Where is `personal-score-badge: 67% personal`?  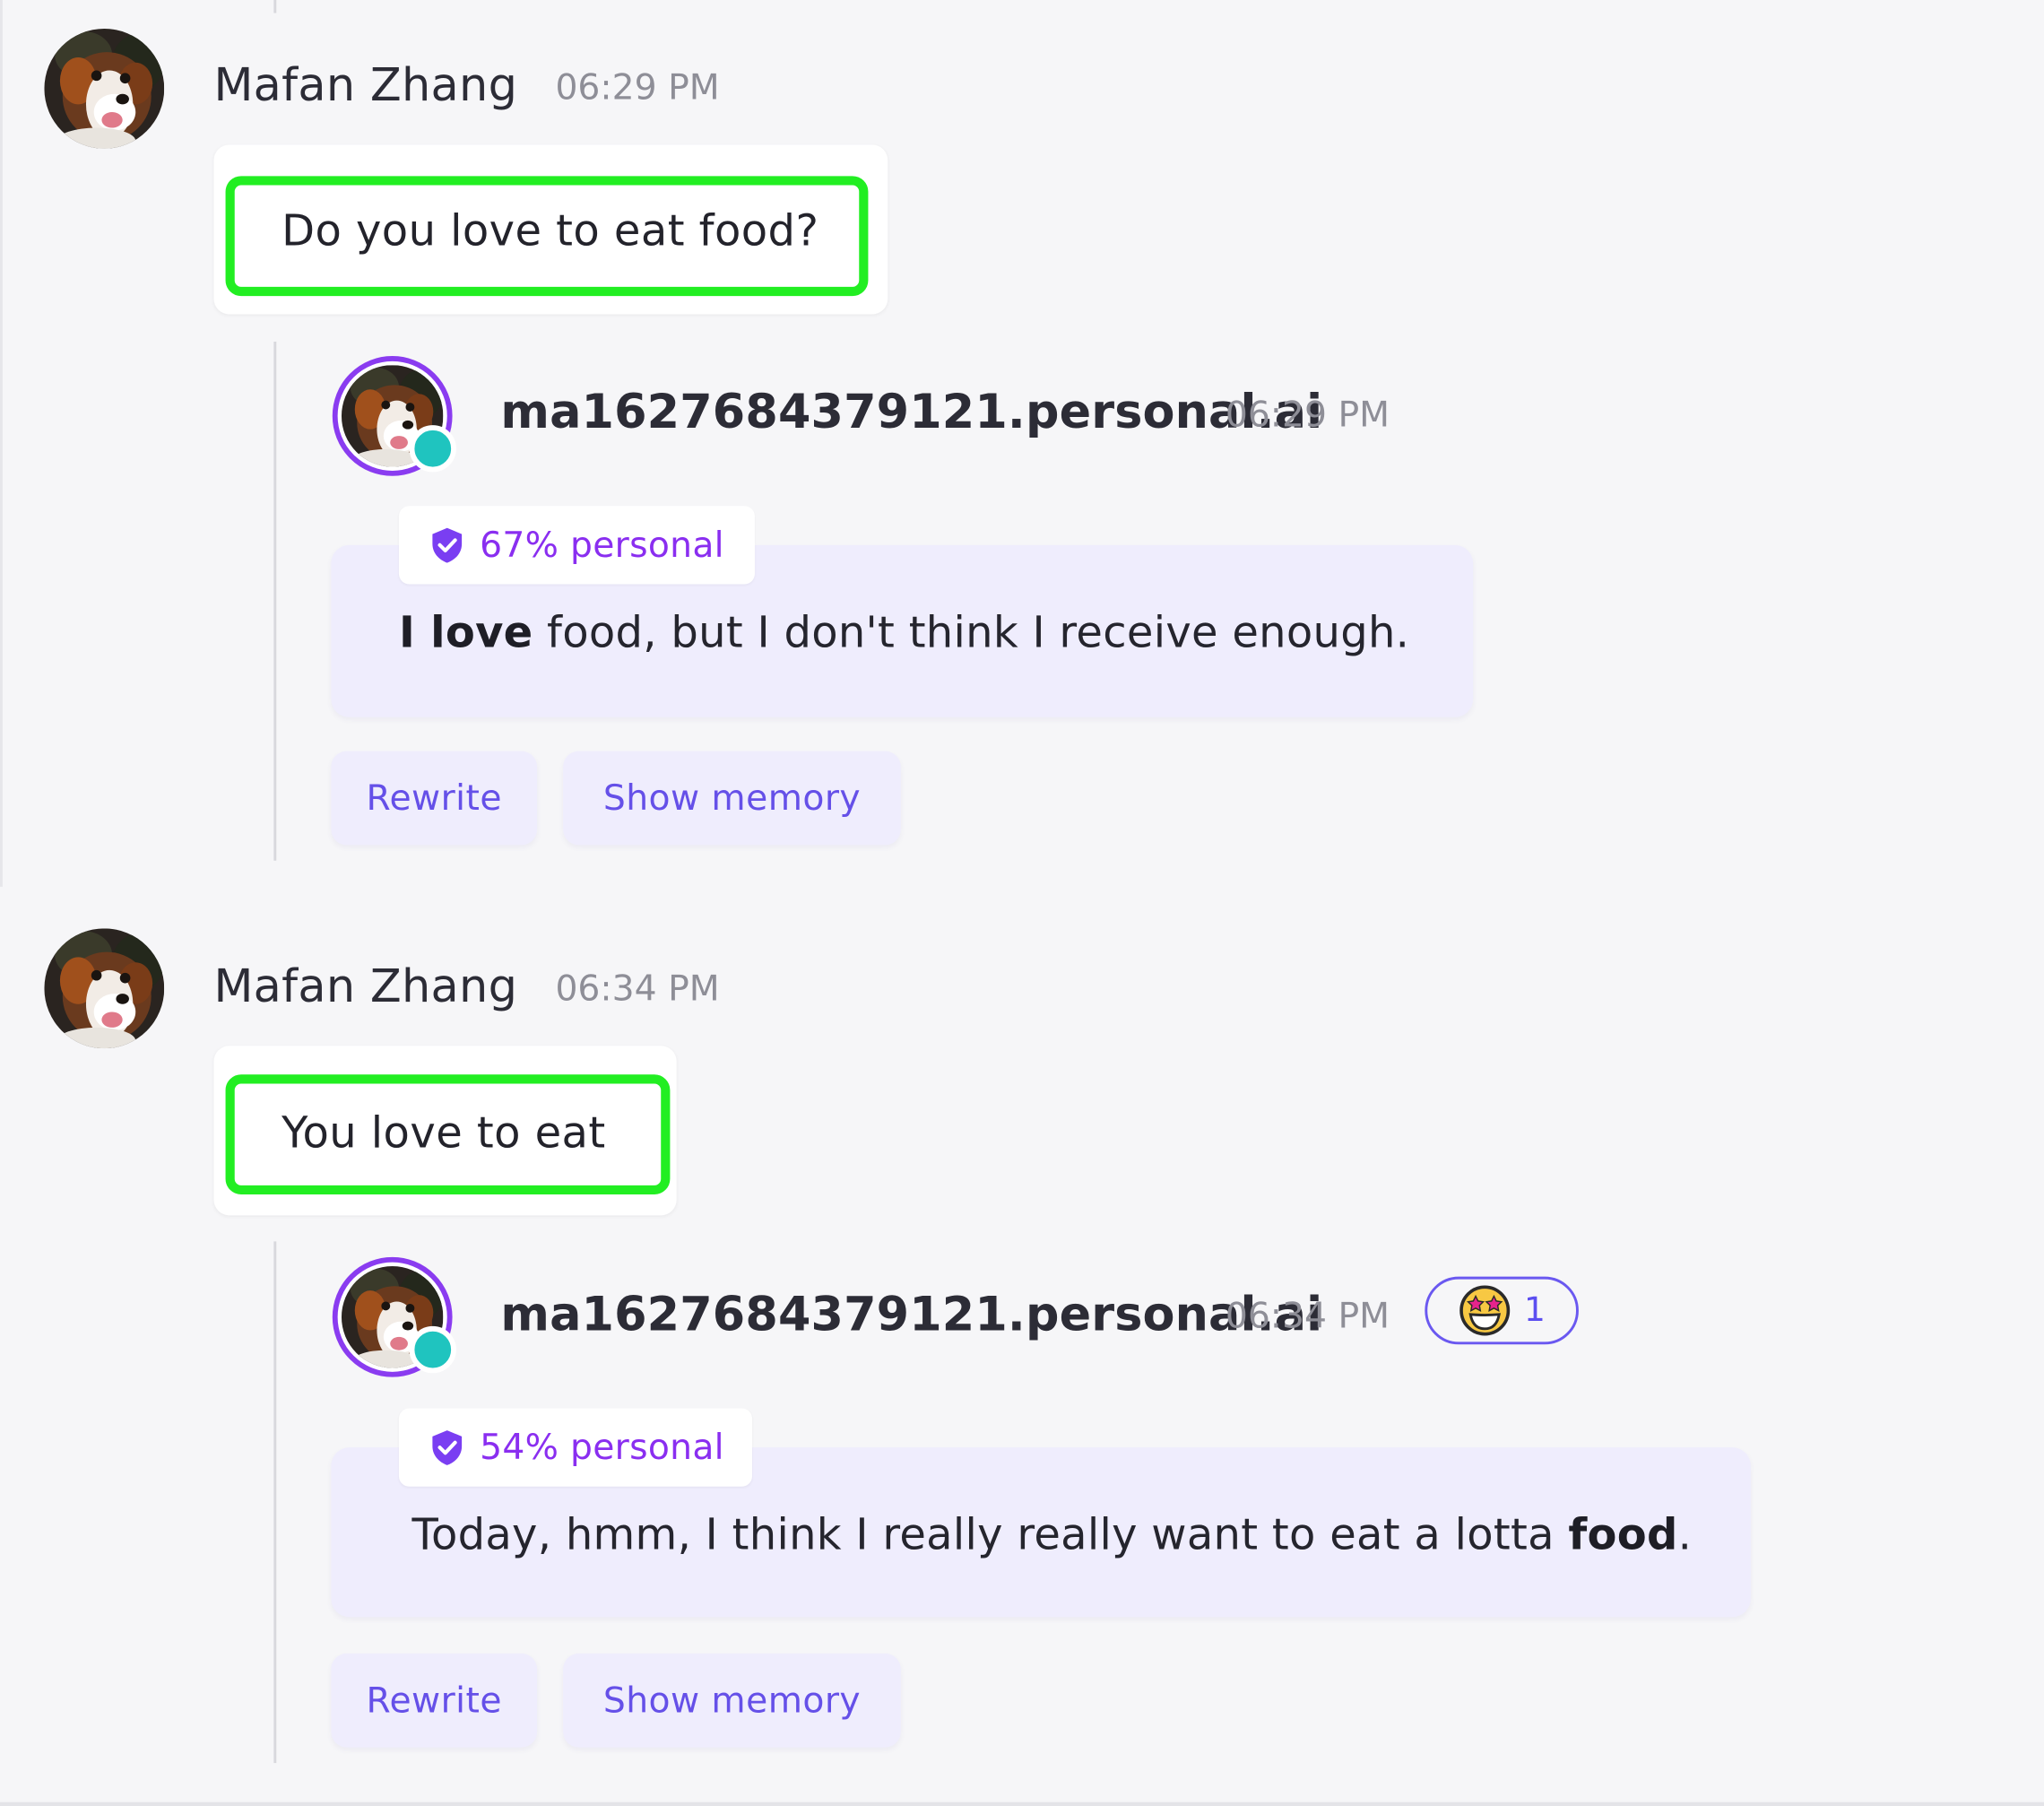
personal-score-badge: 67% personal is located at coordinates (576, 545).